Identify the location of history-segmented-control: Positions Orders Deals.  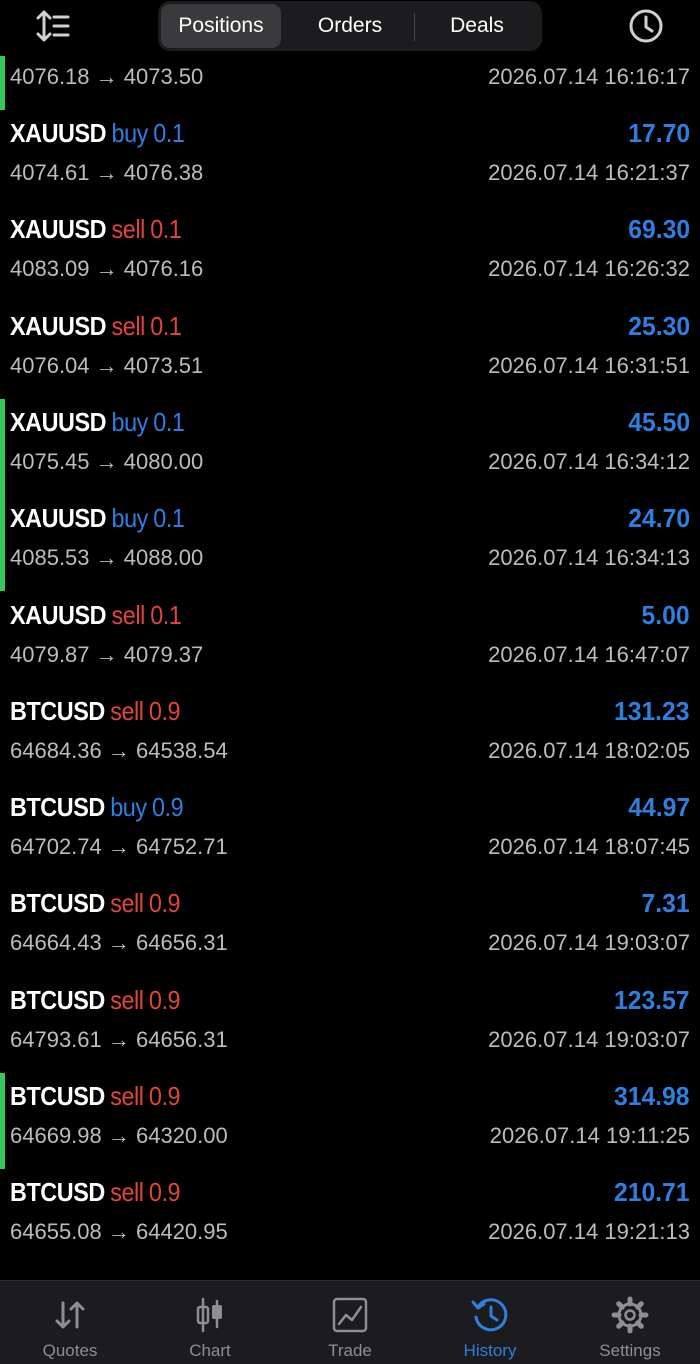
(350, 26).